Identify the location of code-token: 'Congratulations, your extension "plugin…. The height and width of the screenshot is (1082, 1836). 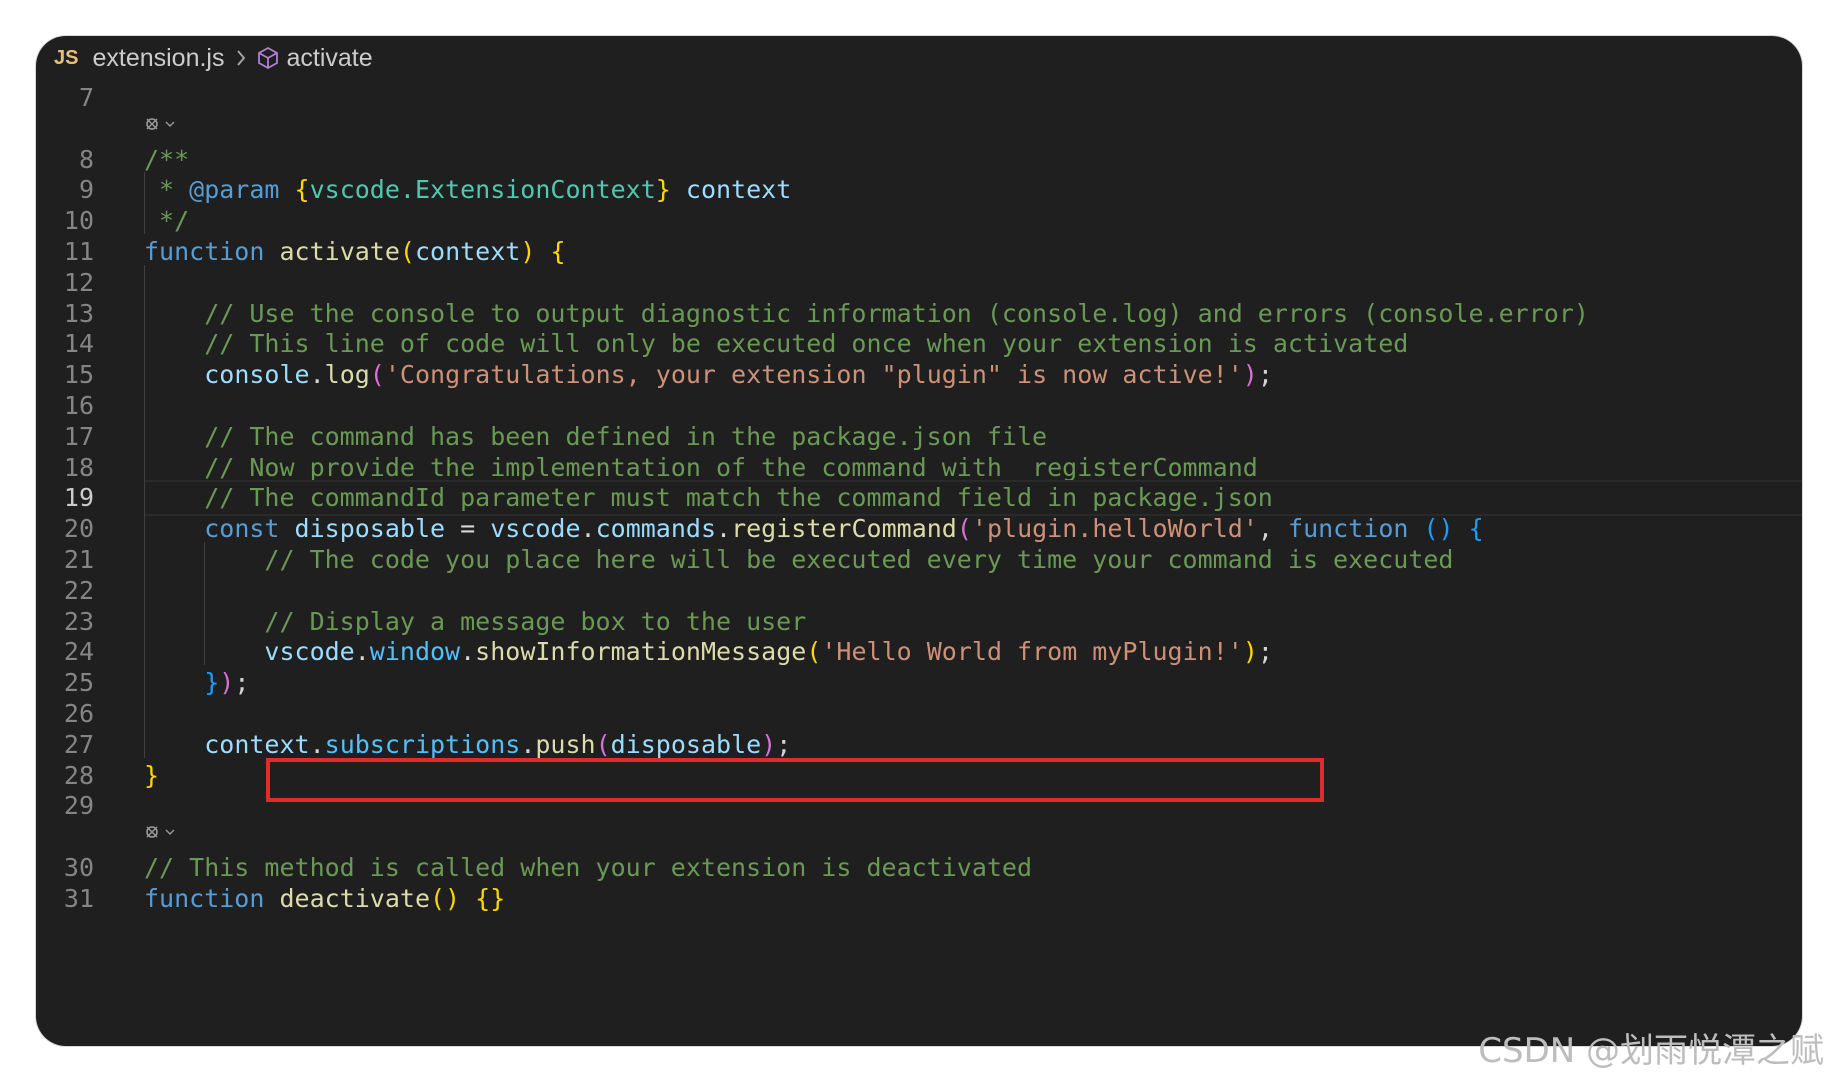
(813, 375).